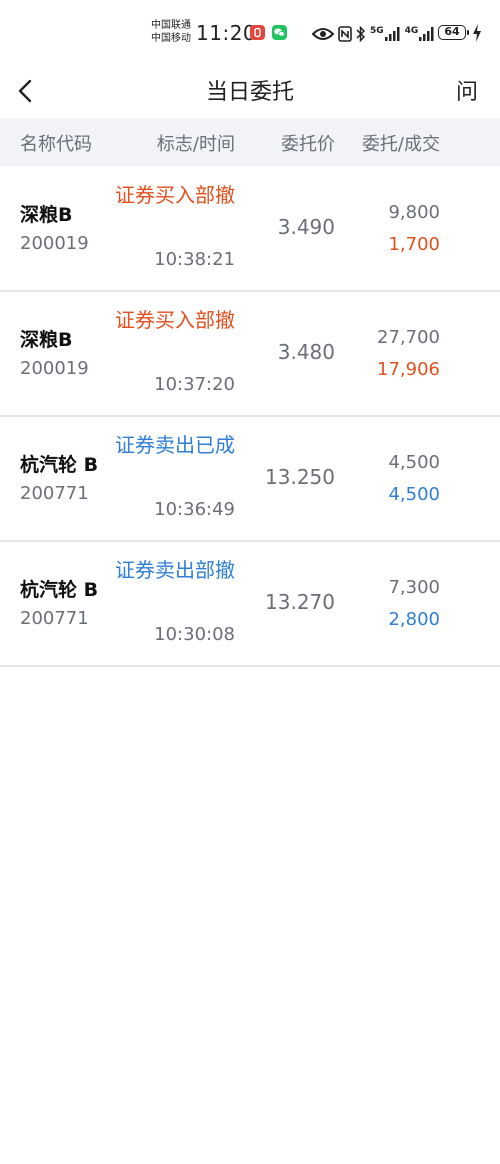  Describe the element at coordinates (414, 619) in the screenshot. I see `filled-qty: 2,800` at that location.